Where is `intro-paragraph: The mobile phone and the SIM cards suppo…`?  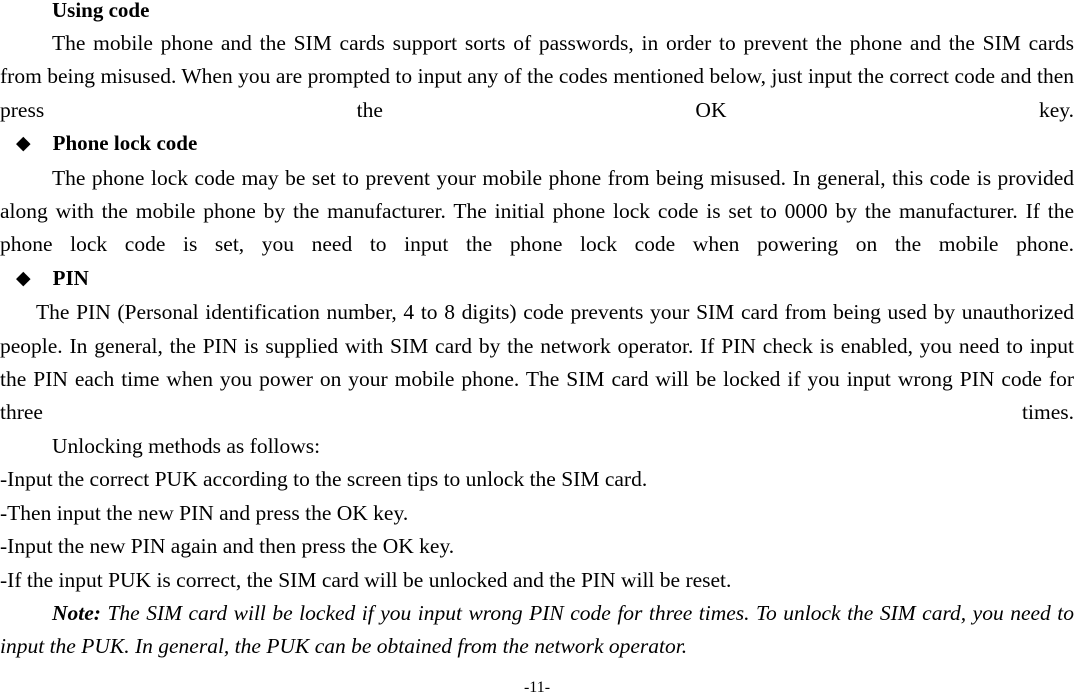
intro-paragraph: The mobile phone and the SIM cards suppo… is located at coordinates (537, 76).